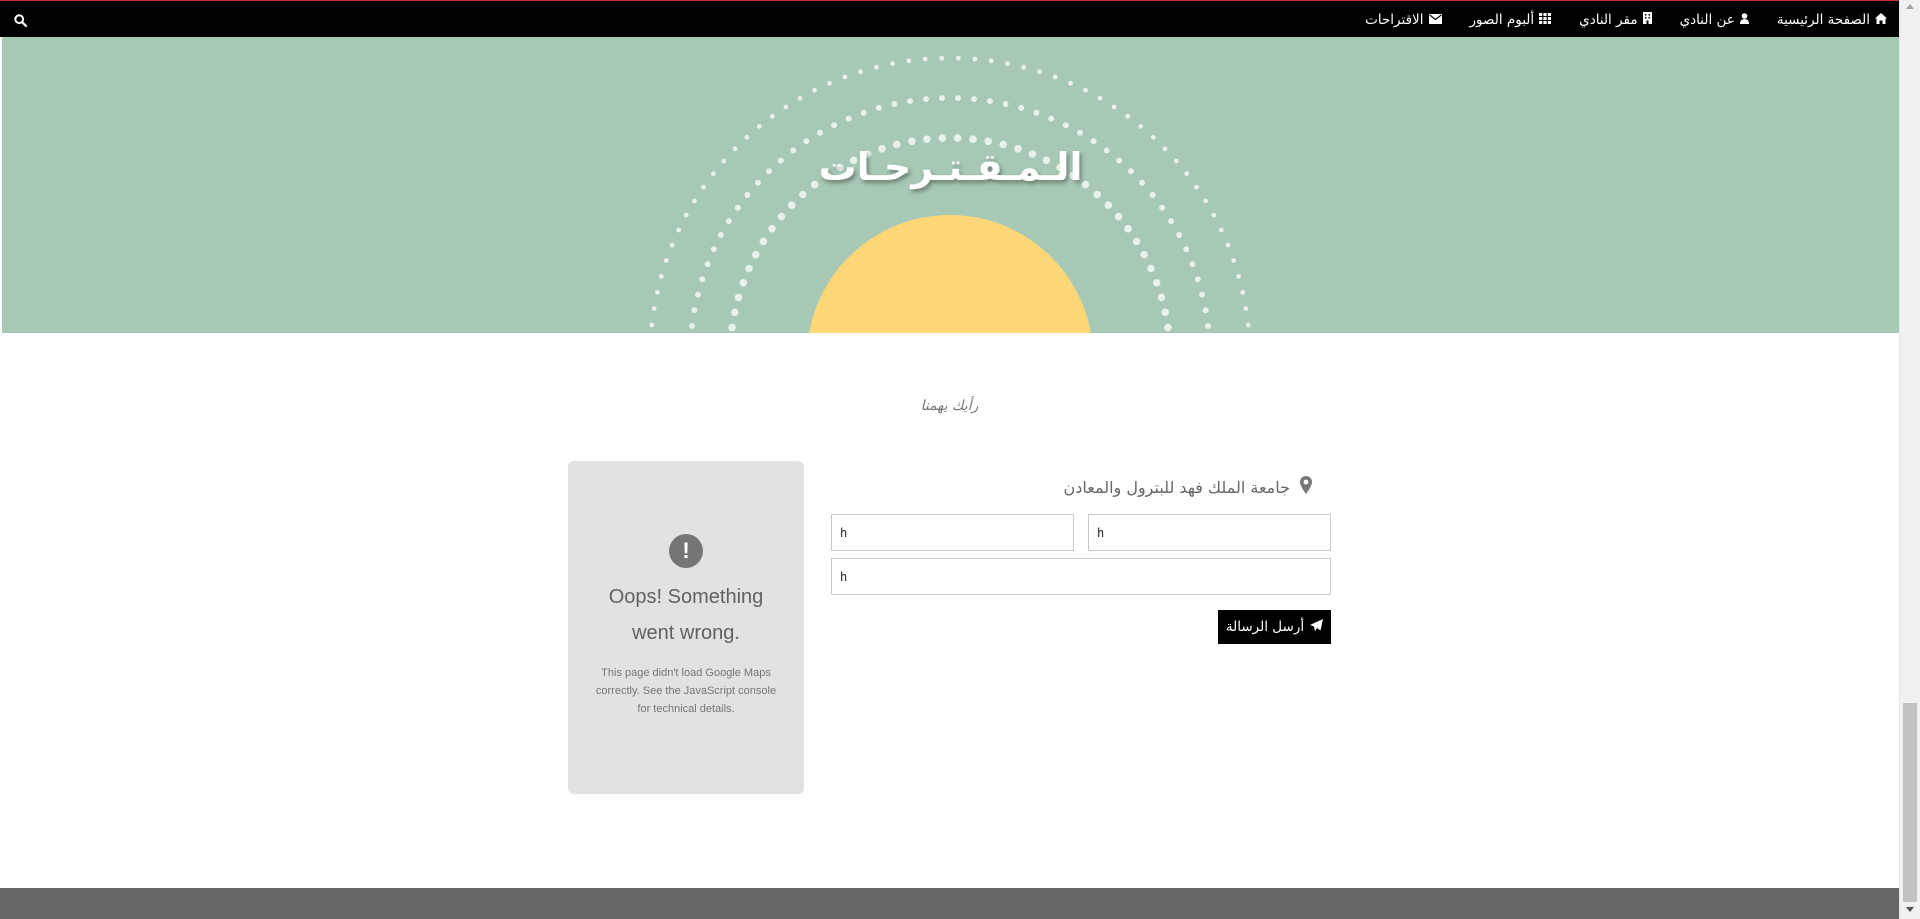 The width and height of the screenshot is (1920, 919). I want to click on scroll-up-arrow-icon, so click(1910, 6).